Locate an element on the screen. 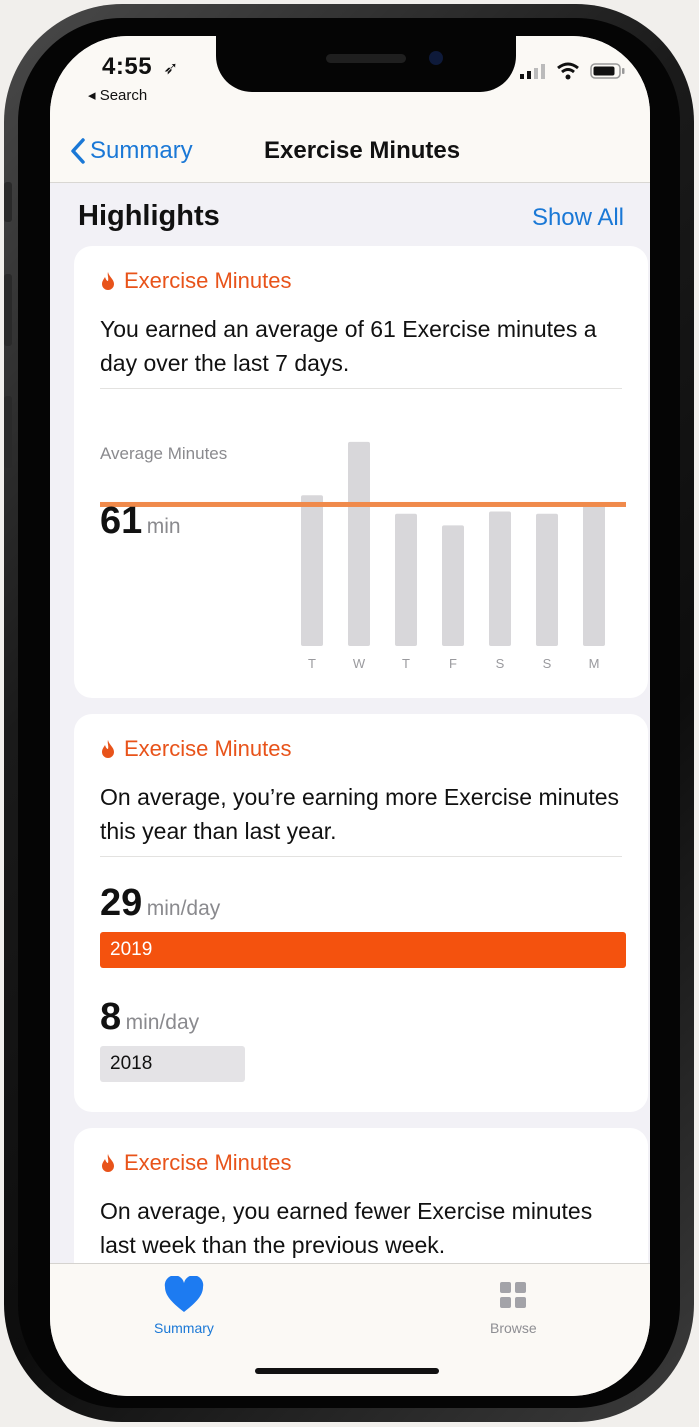 The image size is (699, 1427). previous-year-number: 8 is located at coordinates (111, 1017).